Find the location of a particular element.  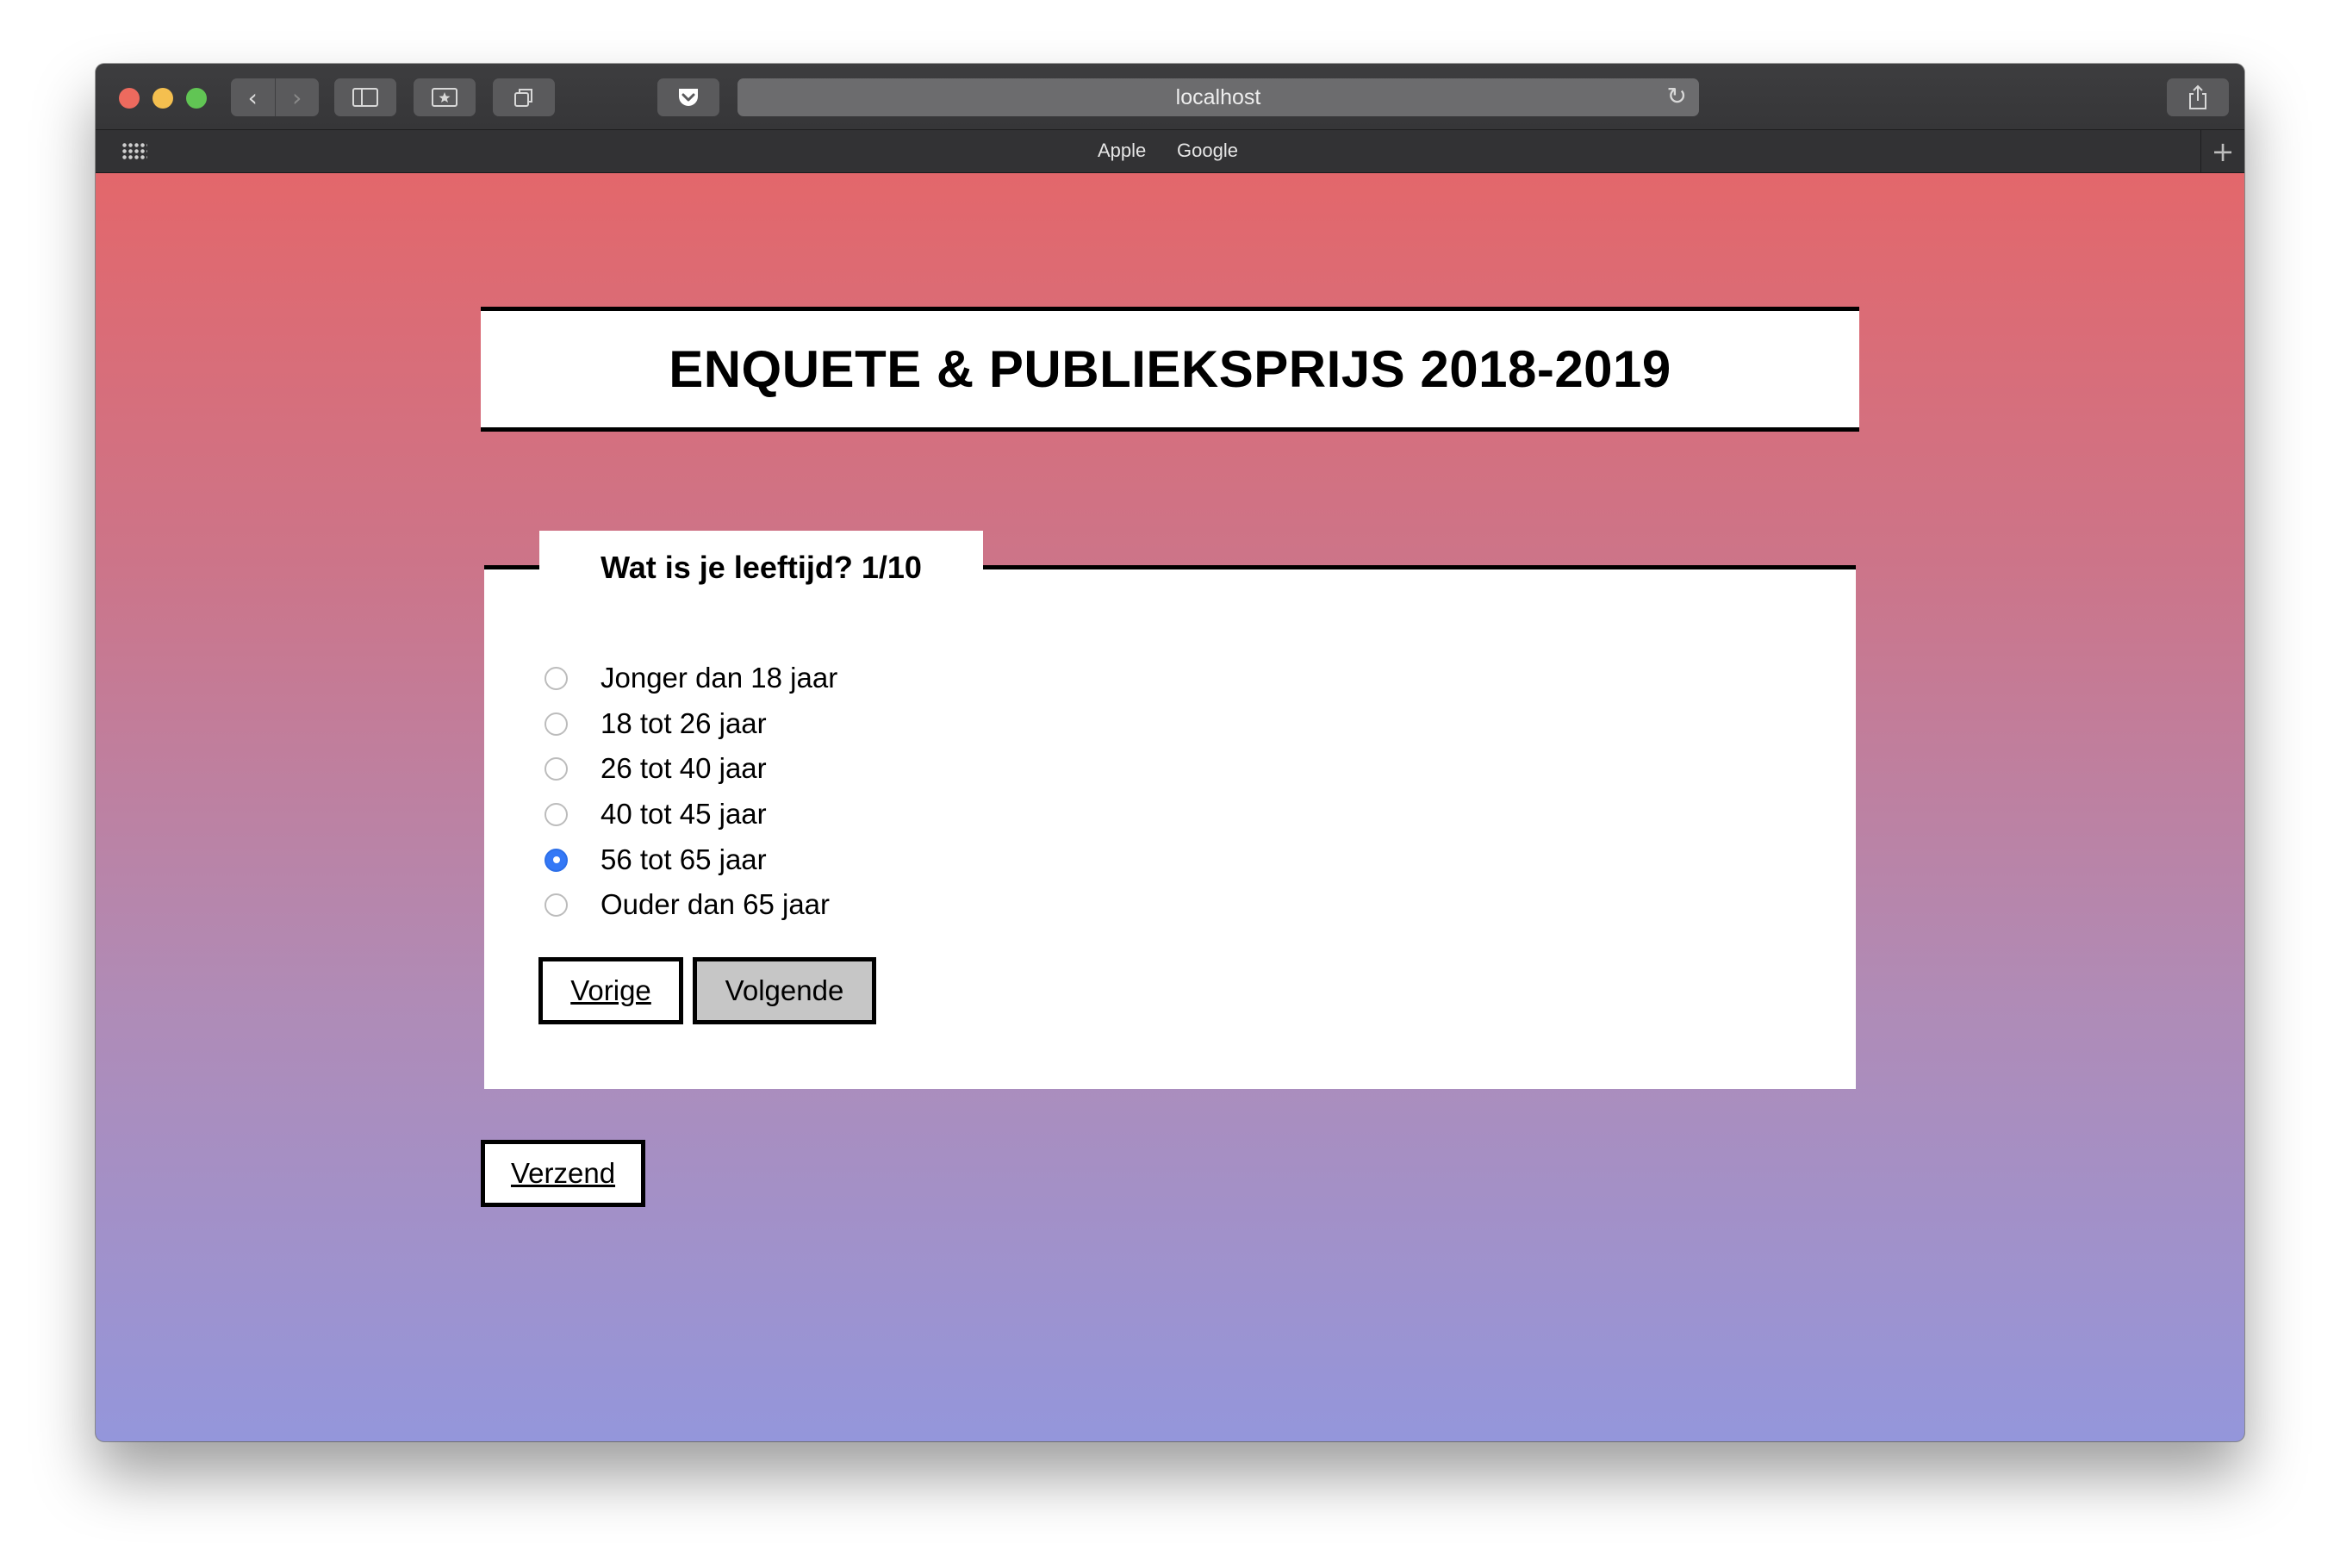

star-icon is located at coordinates (445, 98).